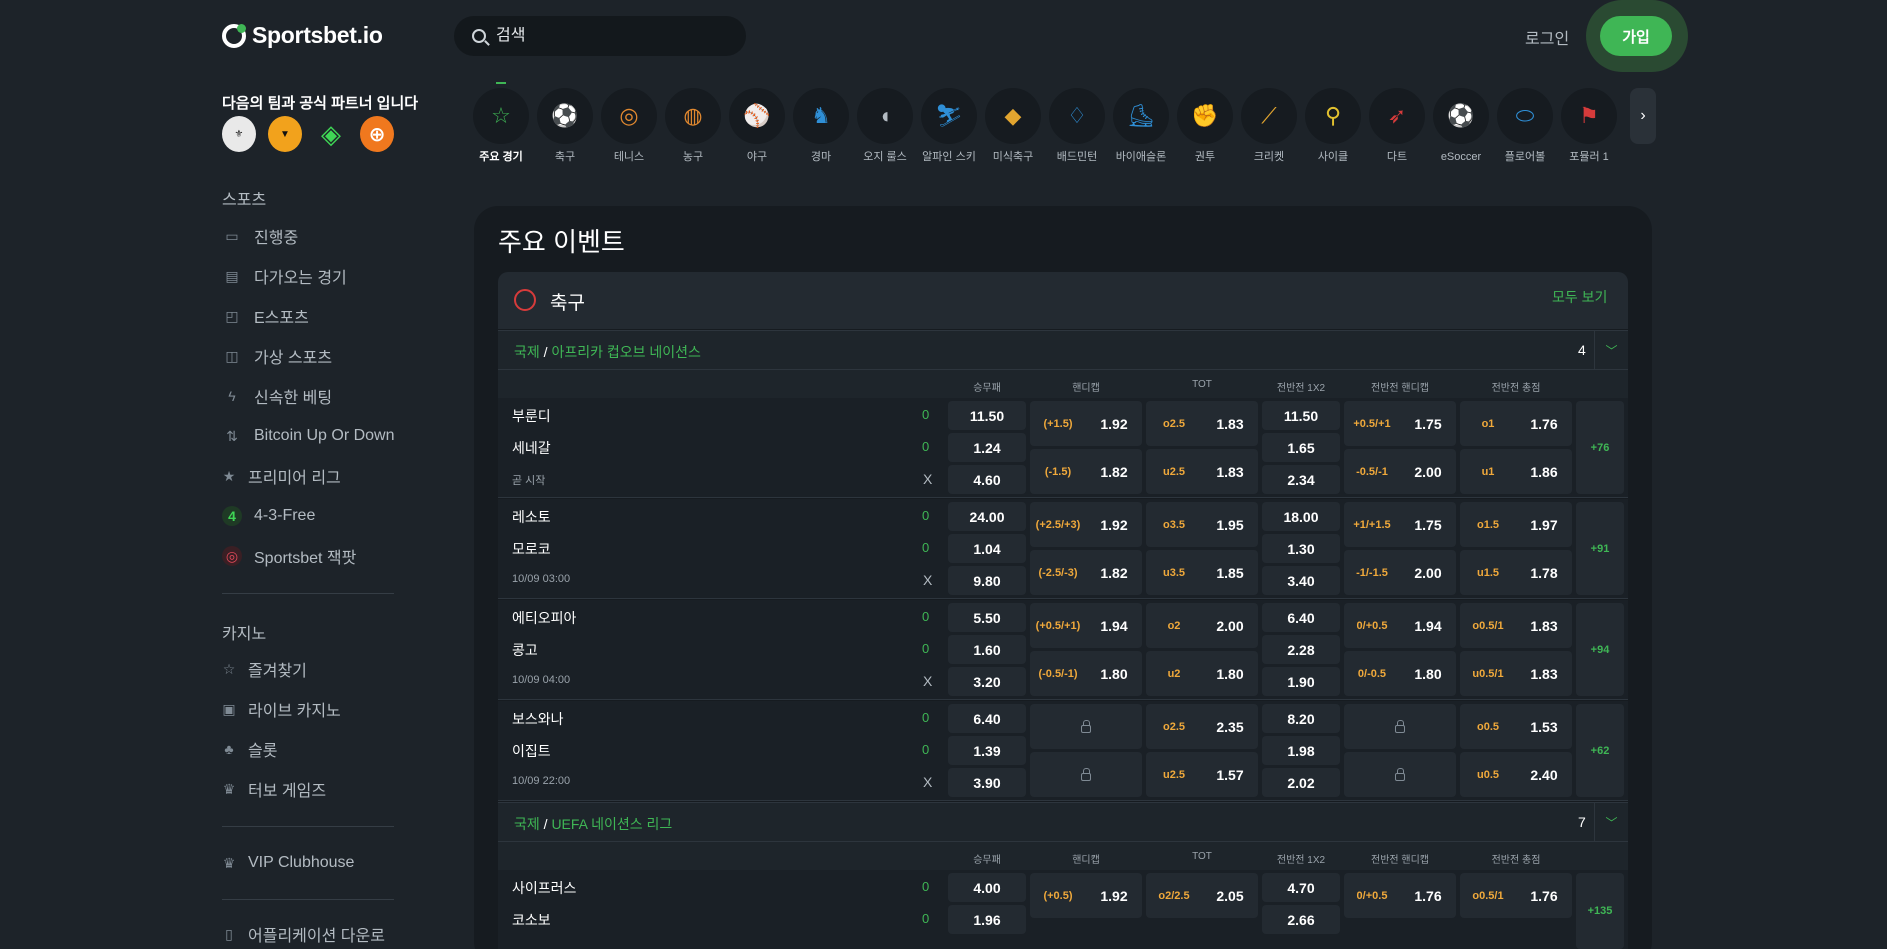 Image resolution: width=1887 pixels, height=949 pixels. I want to click on ht-odds-button: 18.00, so click(1301, 516).